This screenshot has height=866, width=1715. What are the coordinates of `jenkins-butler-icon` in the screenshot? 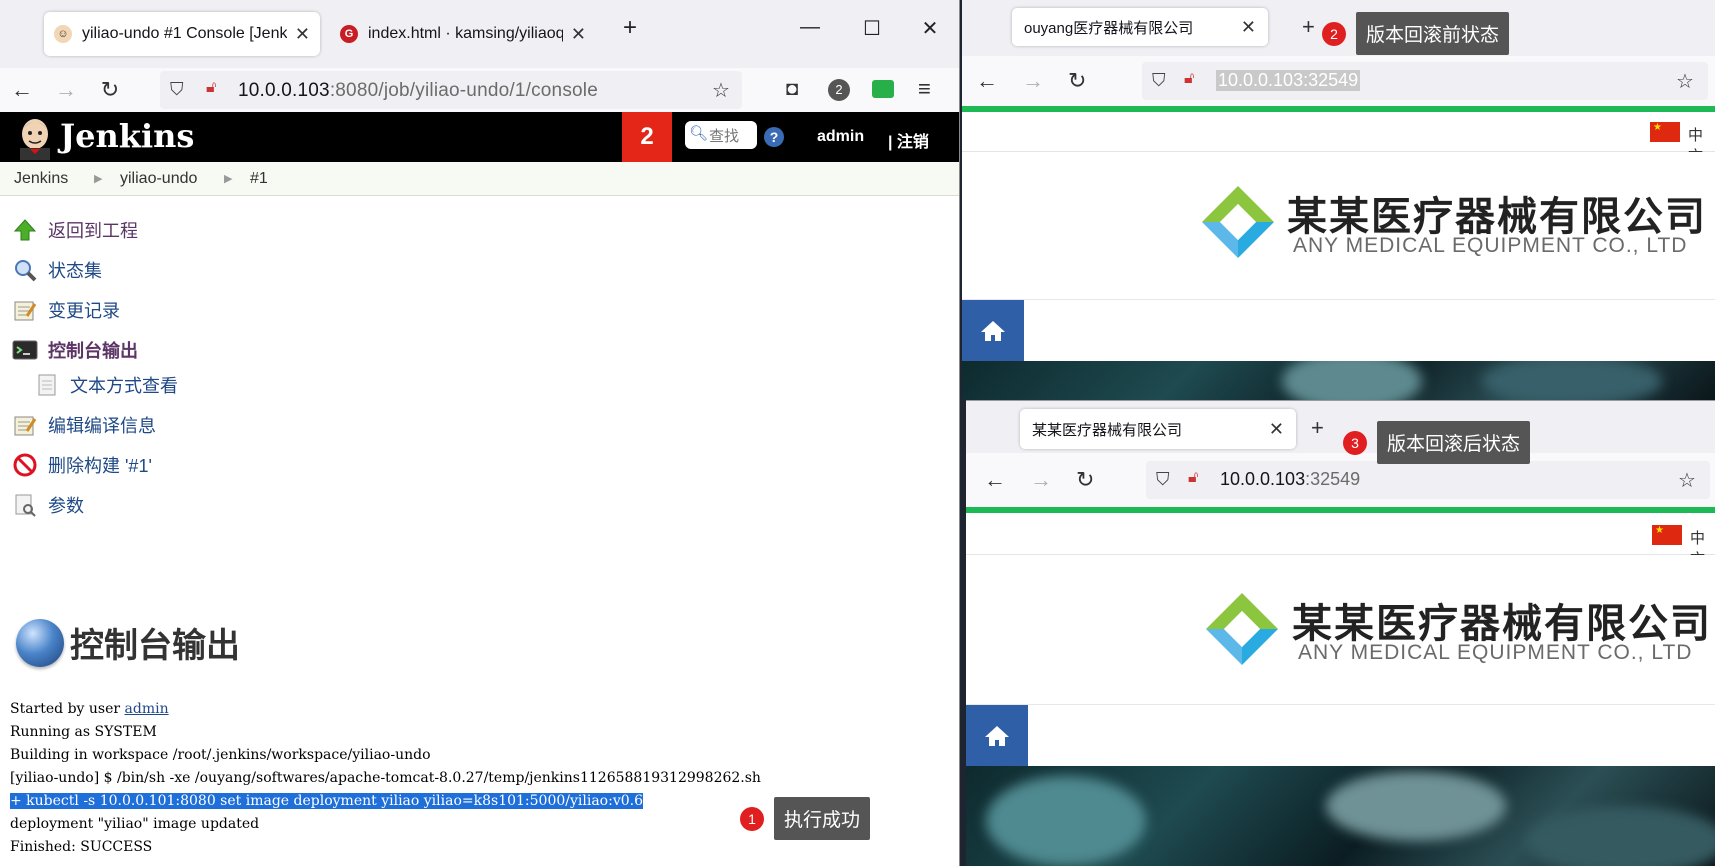 It's located at (35, 138).